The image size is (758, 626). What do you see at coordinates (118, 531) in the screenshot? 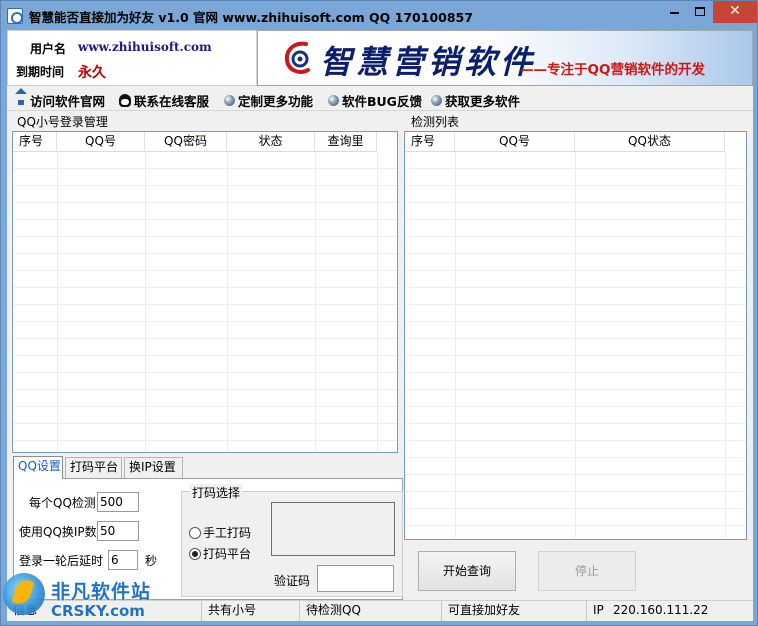
I see `switch-ip-input: 50` at bounding box center [118, 531].